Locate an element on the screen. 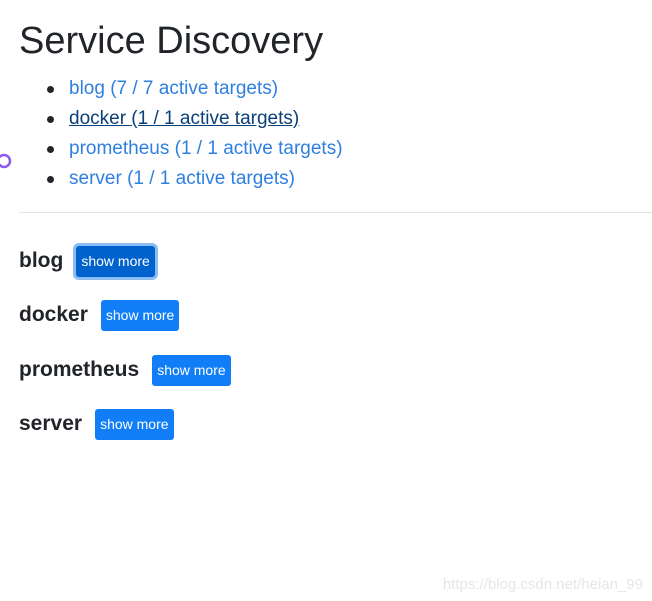 This screenshot has height=601, width=652. section-docker: docker show more is located at coordinates (99, 315).